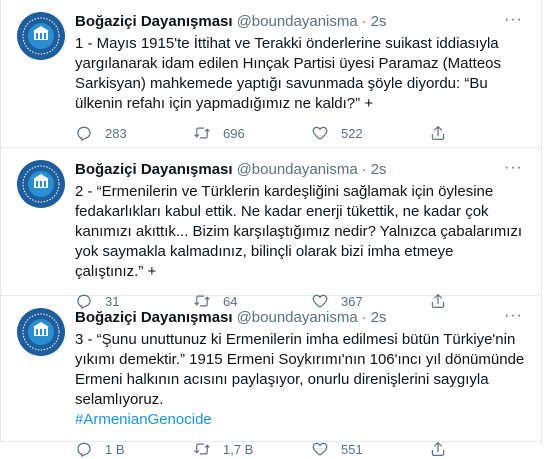 The height and width of the screenshot is (459, 550). Describe the element at coordinates (238, 449) in the screenshot. I see `retweet-count: 1,7 B` at that location.